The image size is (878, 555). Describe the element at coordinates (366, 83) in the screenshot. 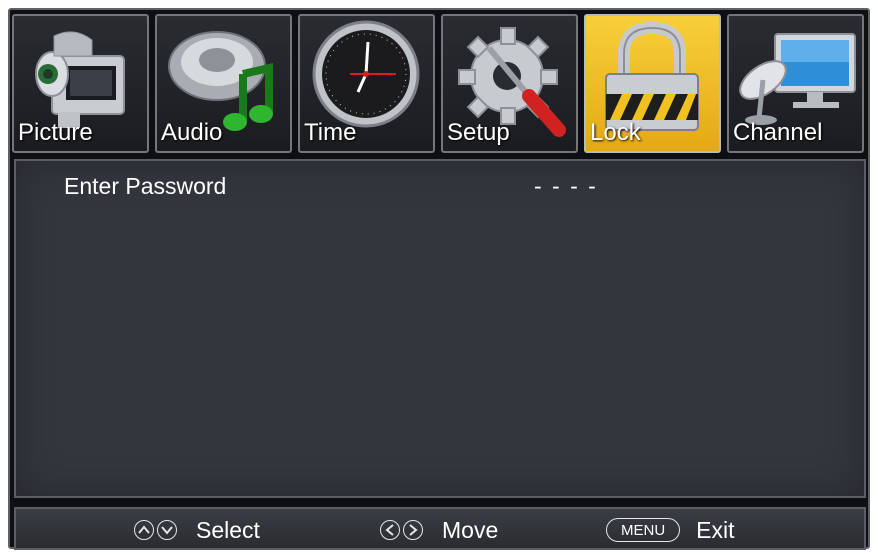

I see `tab-time: Time` at that location.